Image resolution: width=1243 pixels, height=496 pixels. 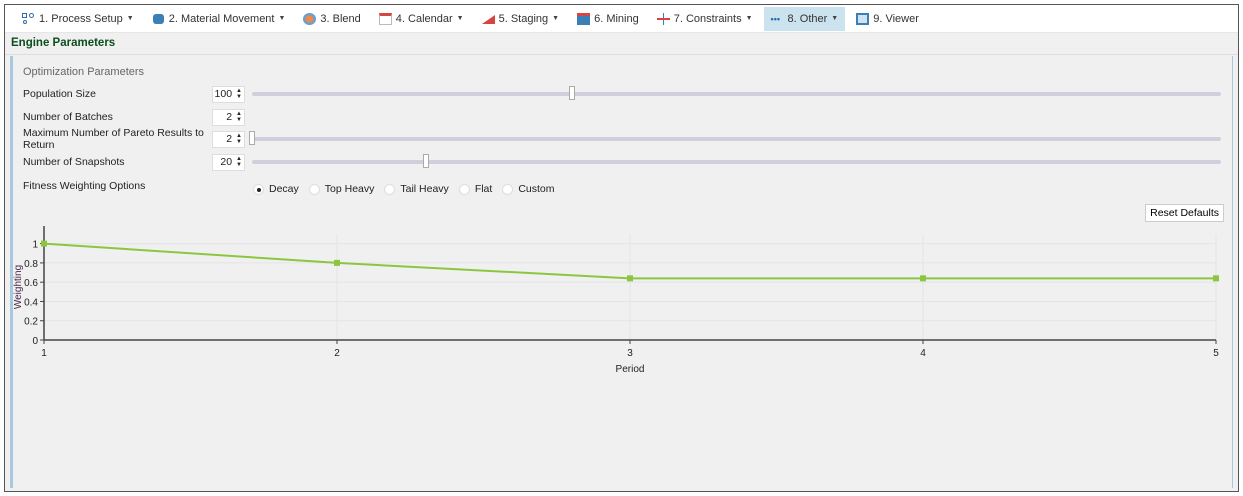 I want to click on toolbar-item-3: 3. Blend, so click(x=331, y=19).